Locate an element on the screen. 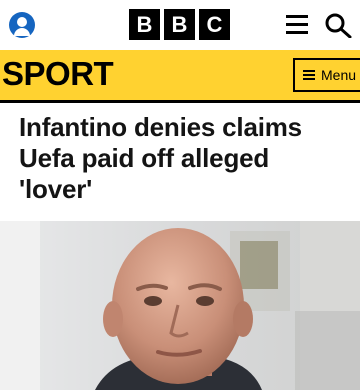 The height and width of the screenshot is (390, 360). menu-icon is located at coordinates (297, 24).